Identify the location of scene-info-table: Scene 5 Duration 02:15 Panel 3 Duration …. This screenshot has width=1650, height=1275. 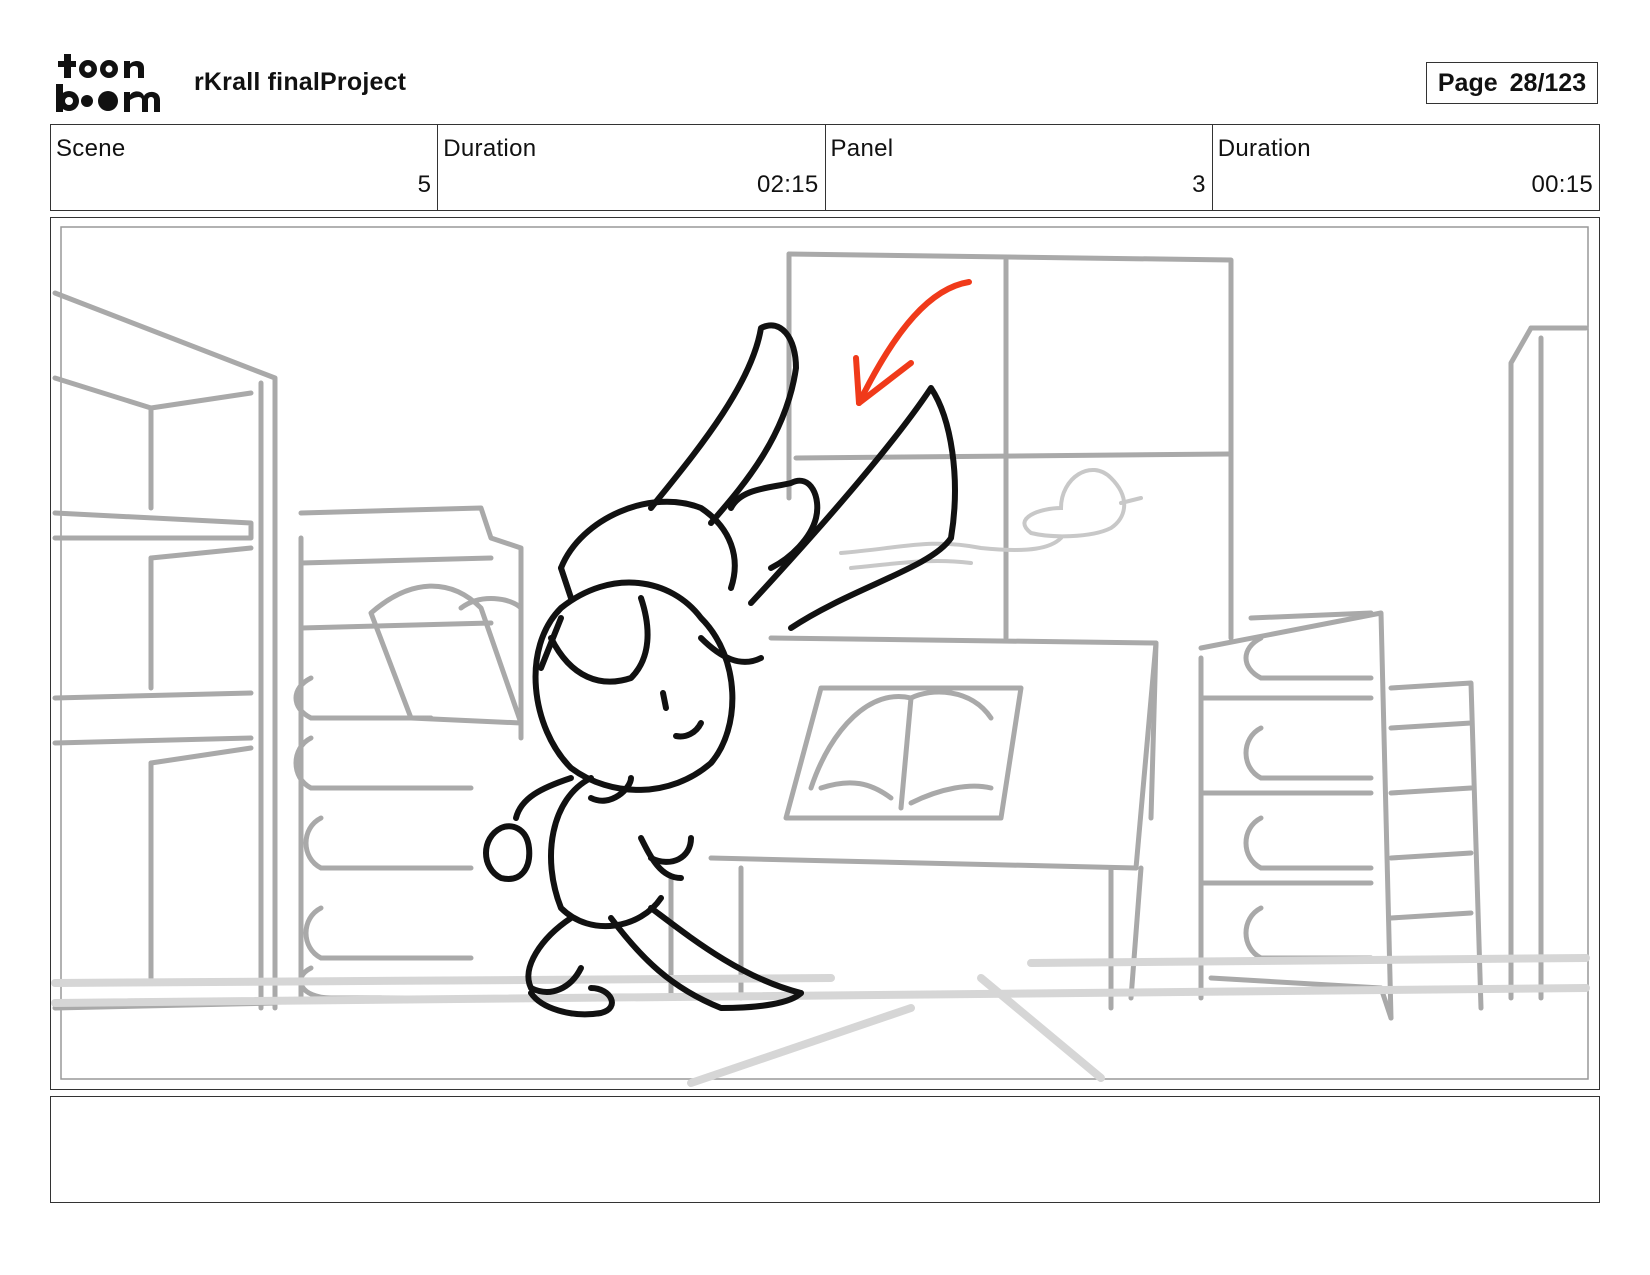
(825, 167).